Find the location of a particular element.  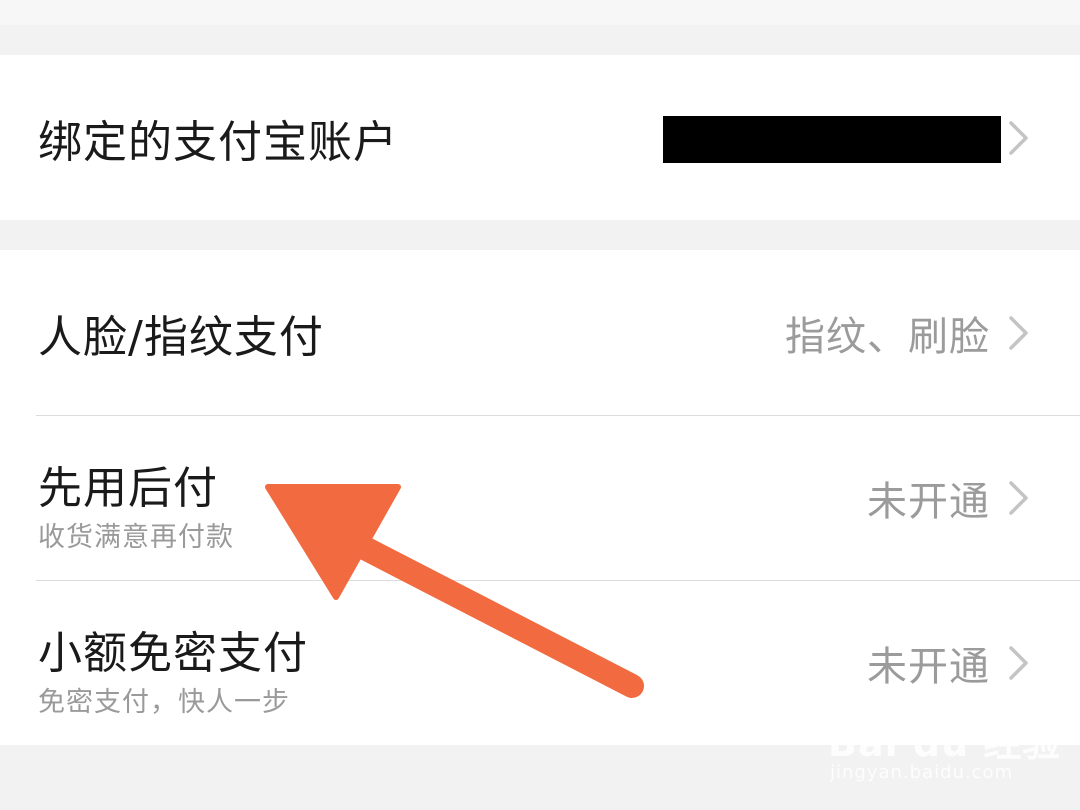

redacted-account-value is located at coordinates (832, 139).